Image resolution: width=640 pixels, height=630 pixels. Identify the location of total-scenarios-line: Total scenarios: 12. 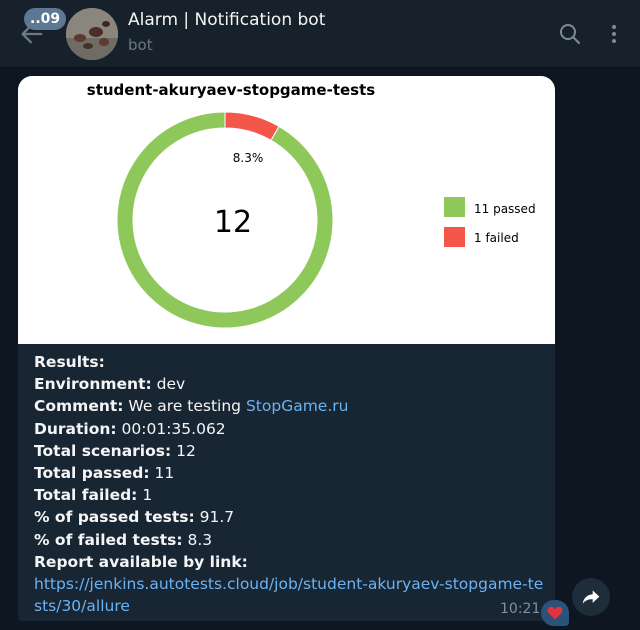
(115, 450).